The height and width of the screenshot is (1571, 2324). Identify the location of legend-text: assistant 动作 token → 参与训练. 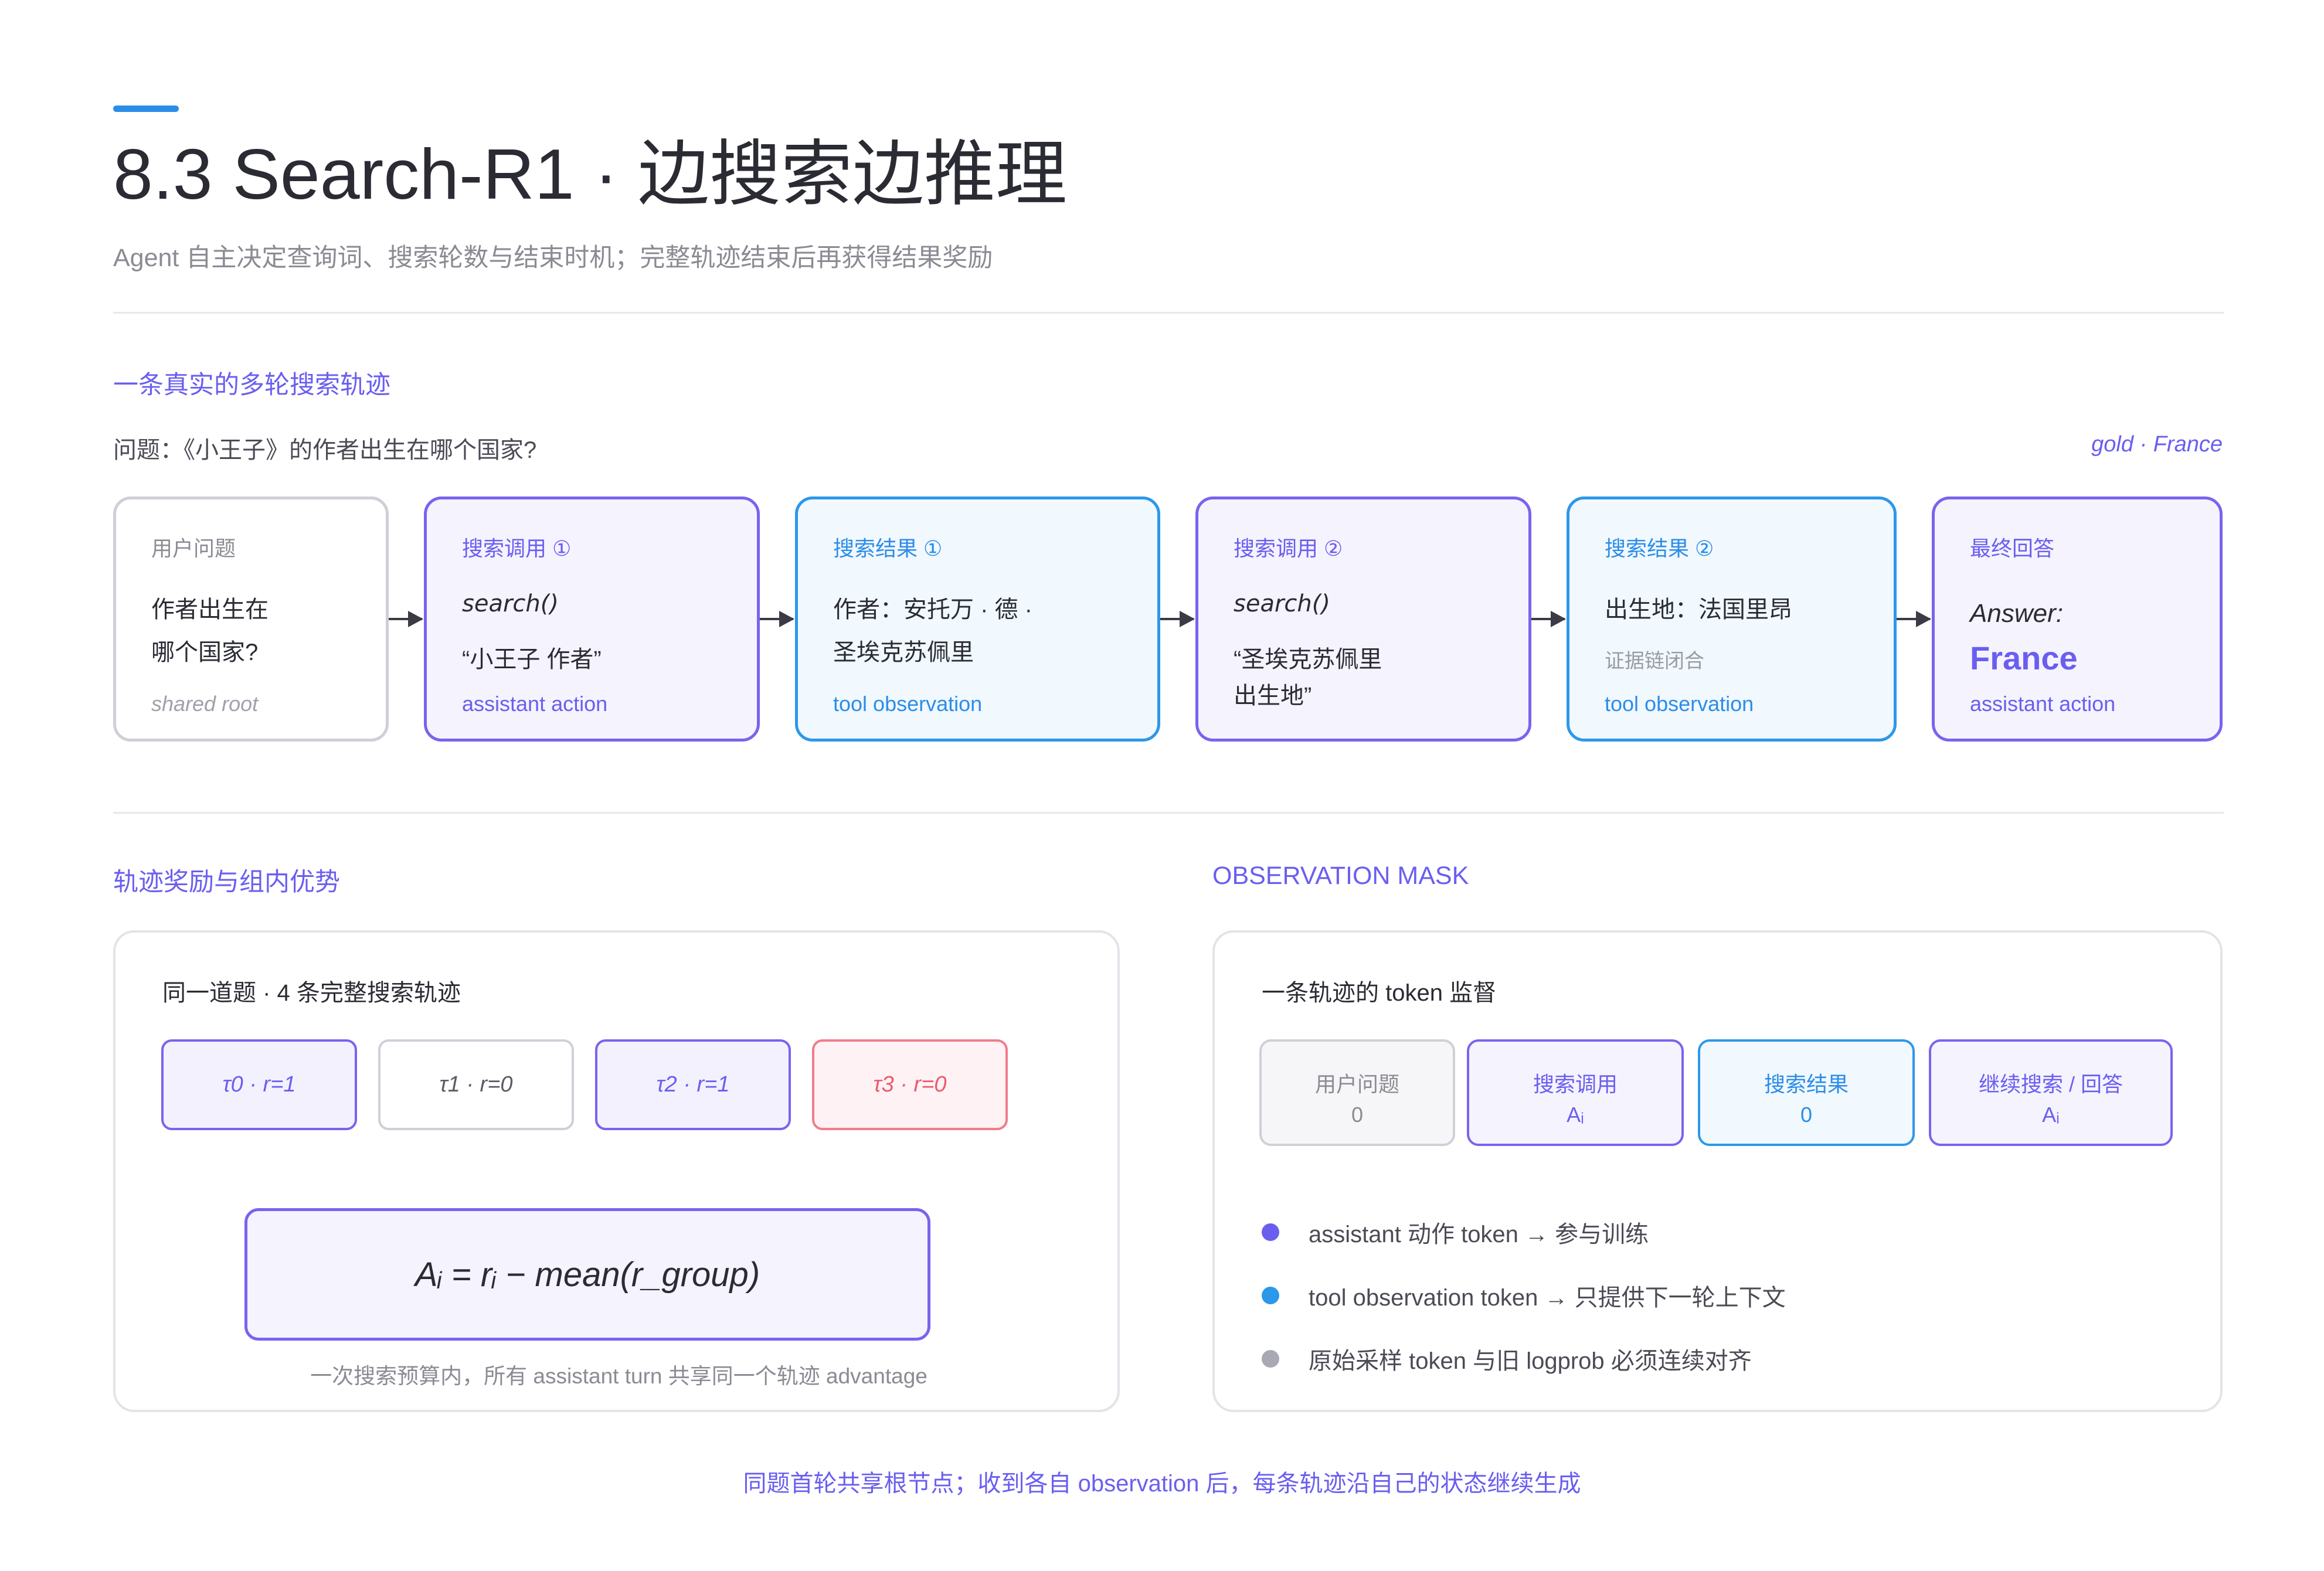
(1479, 1235).